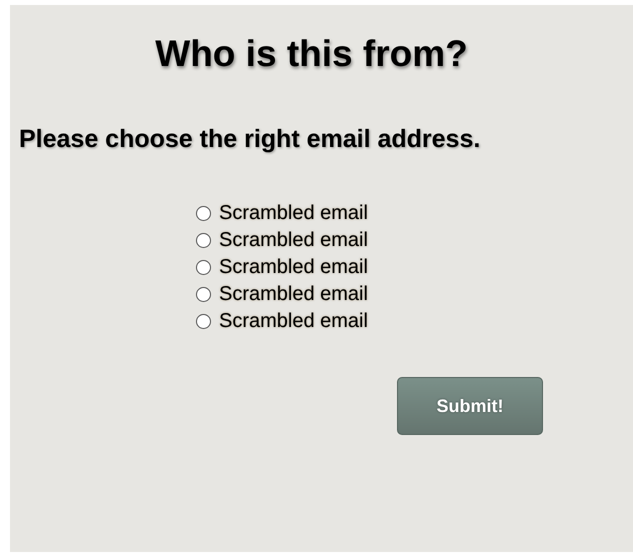 This screenshot has height=557, width=633. Describe the element at coordinates (311, 54) in the screenshot. I see `page-title: Who is this from?` at that location.